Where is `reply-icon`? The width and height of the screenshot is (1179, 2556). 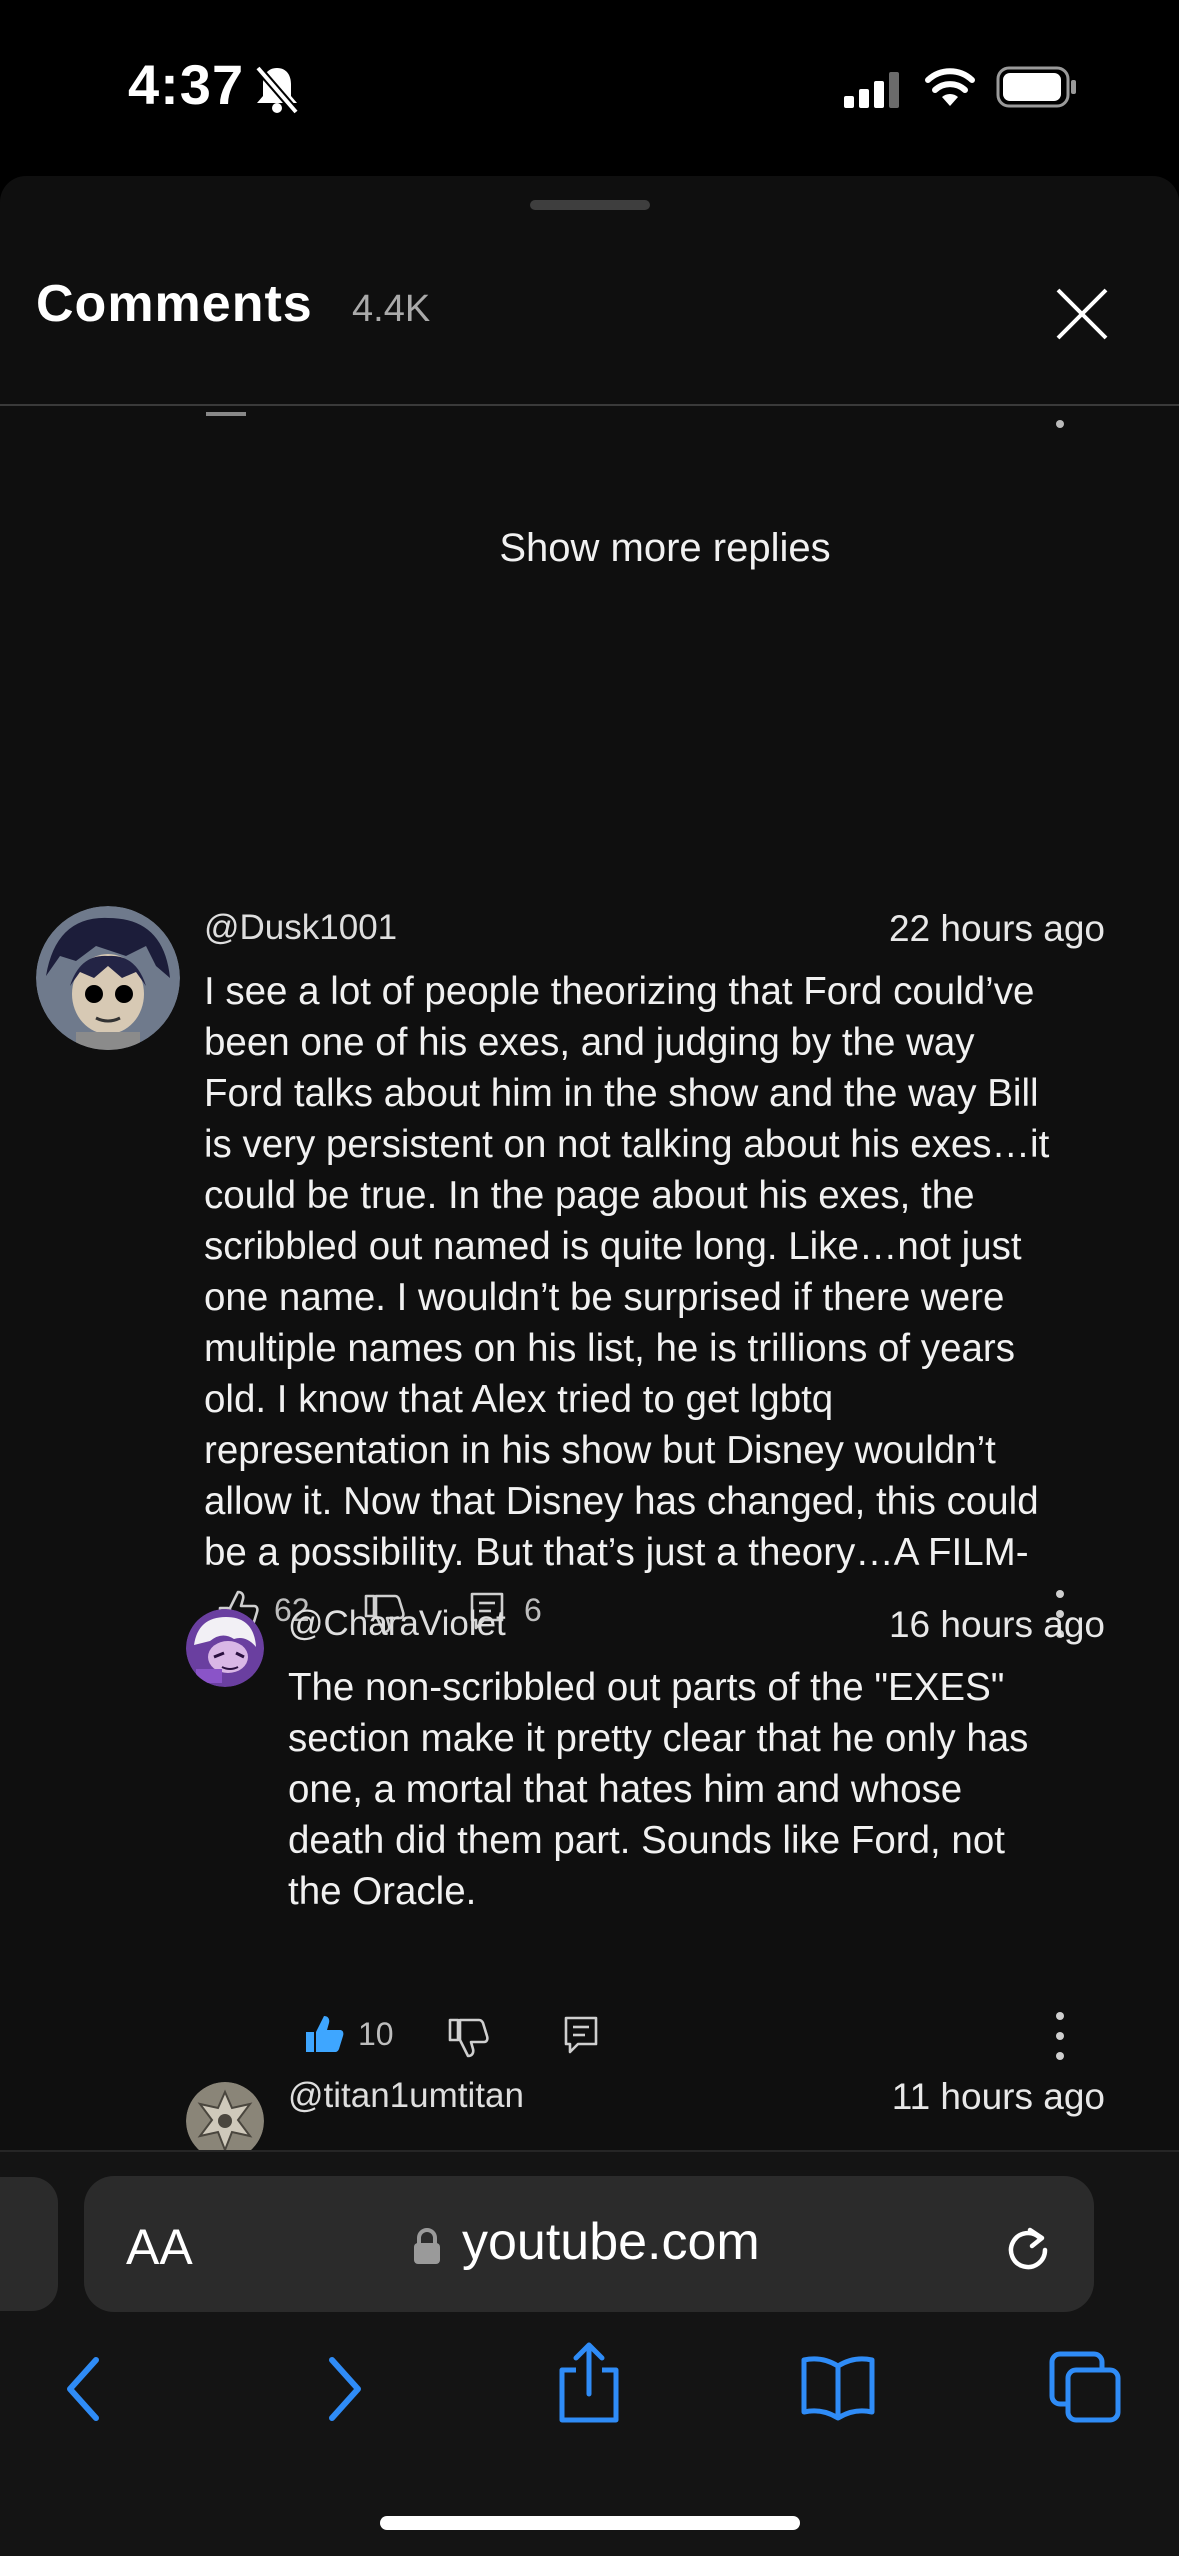 reply-icon is located at coordinates (581, 2035).